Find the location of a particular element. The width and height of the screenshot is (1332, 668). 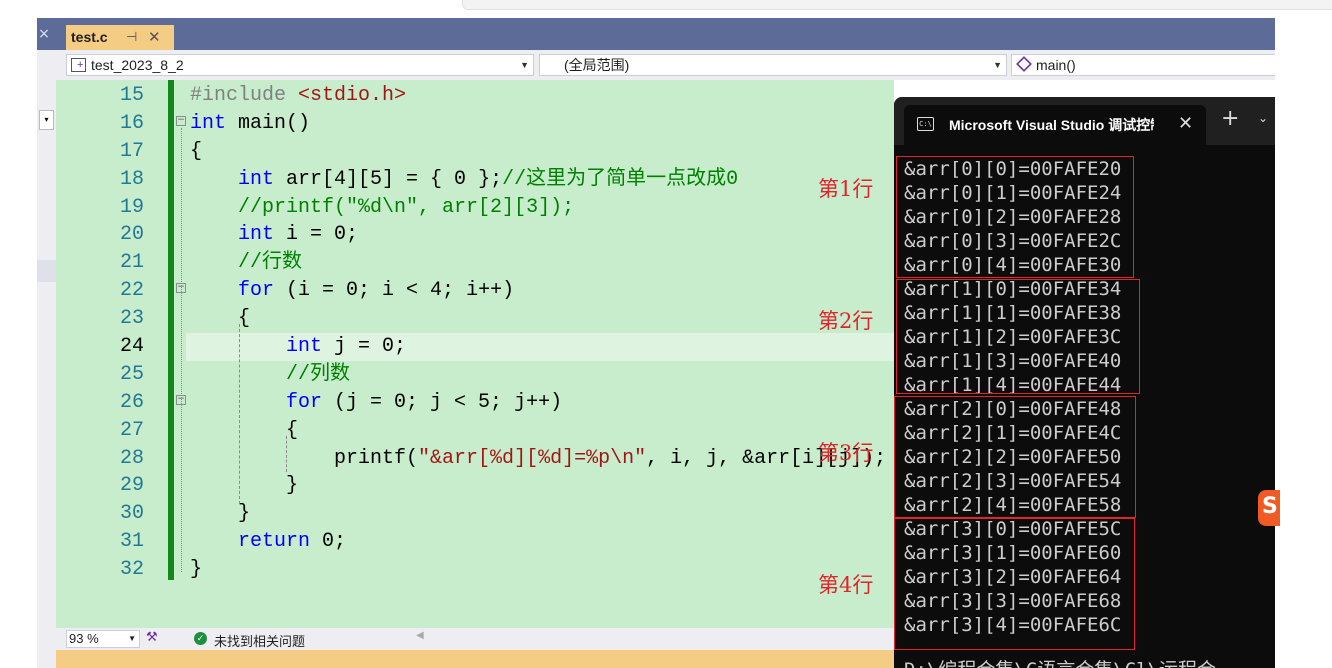

left-tab: × is located at coordinates (46, 34).